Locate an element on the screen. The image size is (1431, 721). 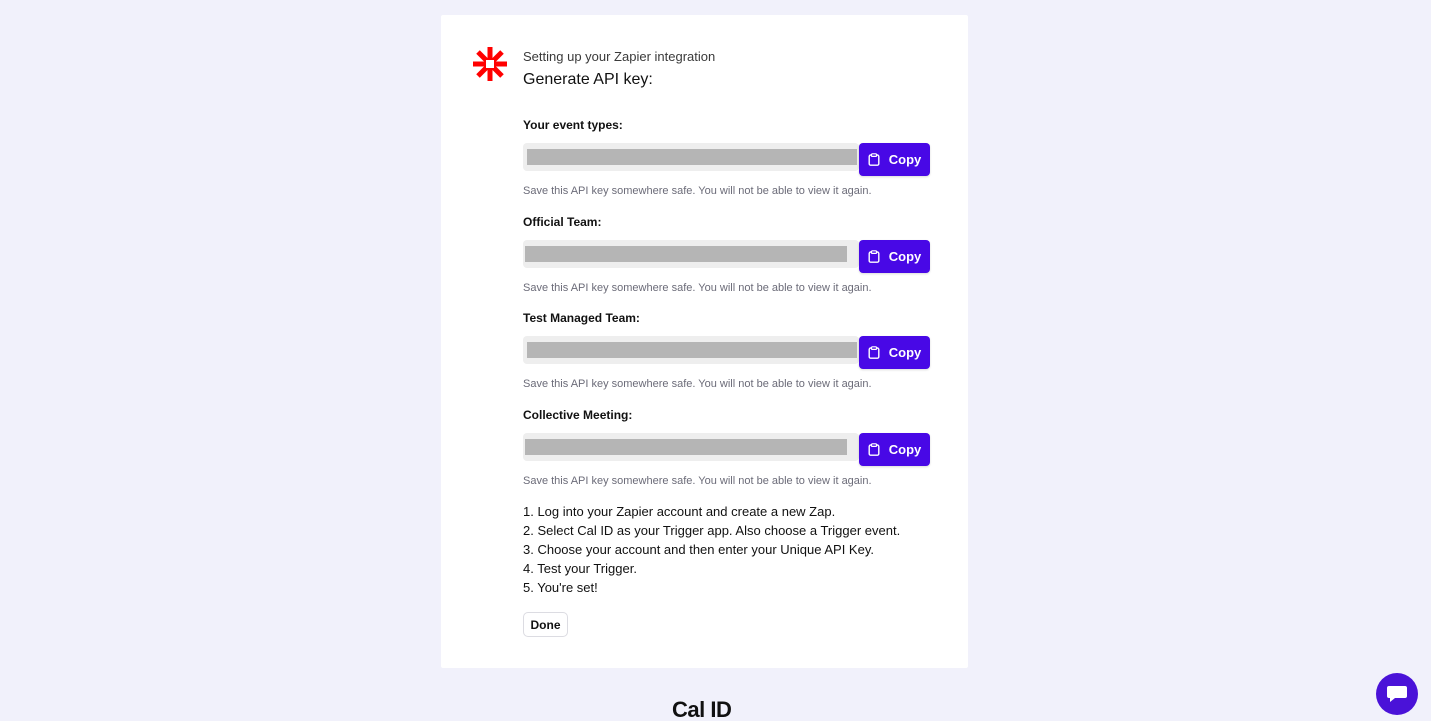
chat-launcher-button is located at coordinates (1397, 694).